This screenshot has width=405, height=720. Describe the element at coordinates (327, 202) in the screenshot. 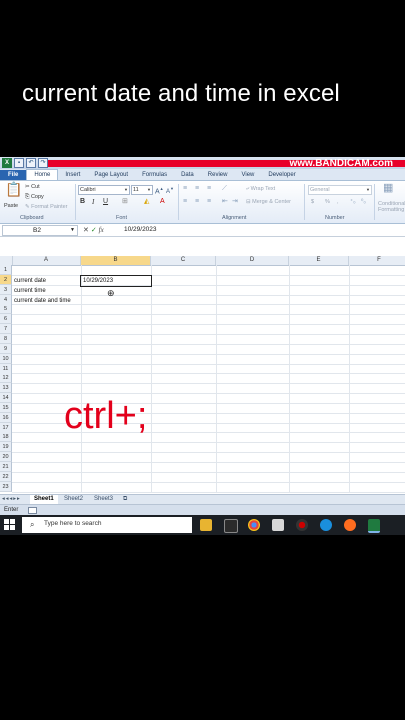

I see `percent-button: %` at that location.